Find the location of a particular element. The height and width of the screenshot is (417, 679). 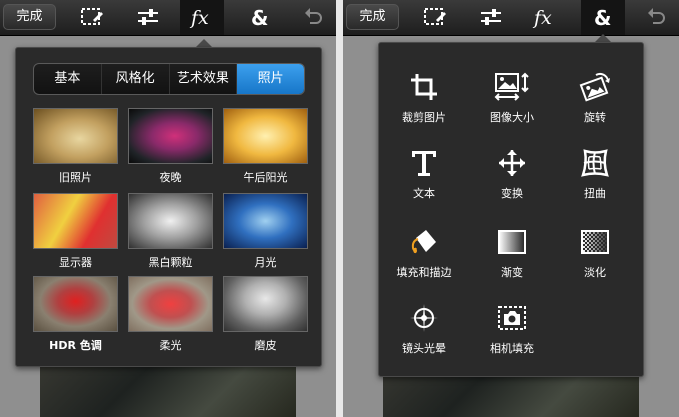

camera-fill-icon is located at coordinates (512, 318).